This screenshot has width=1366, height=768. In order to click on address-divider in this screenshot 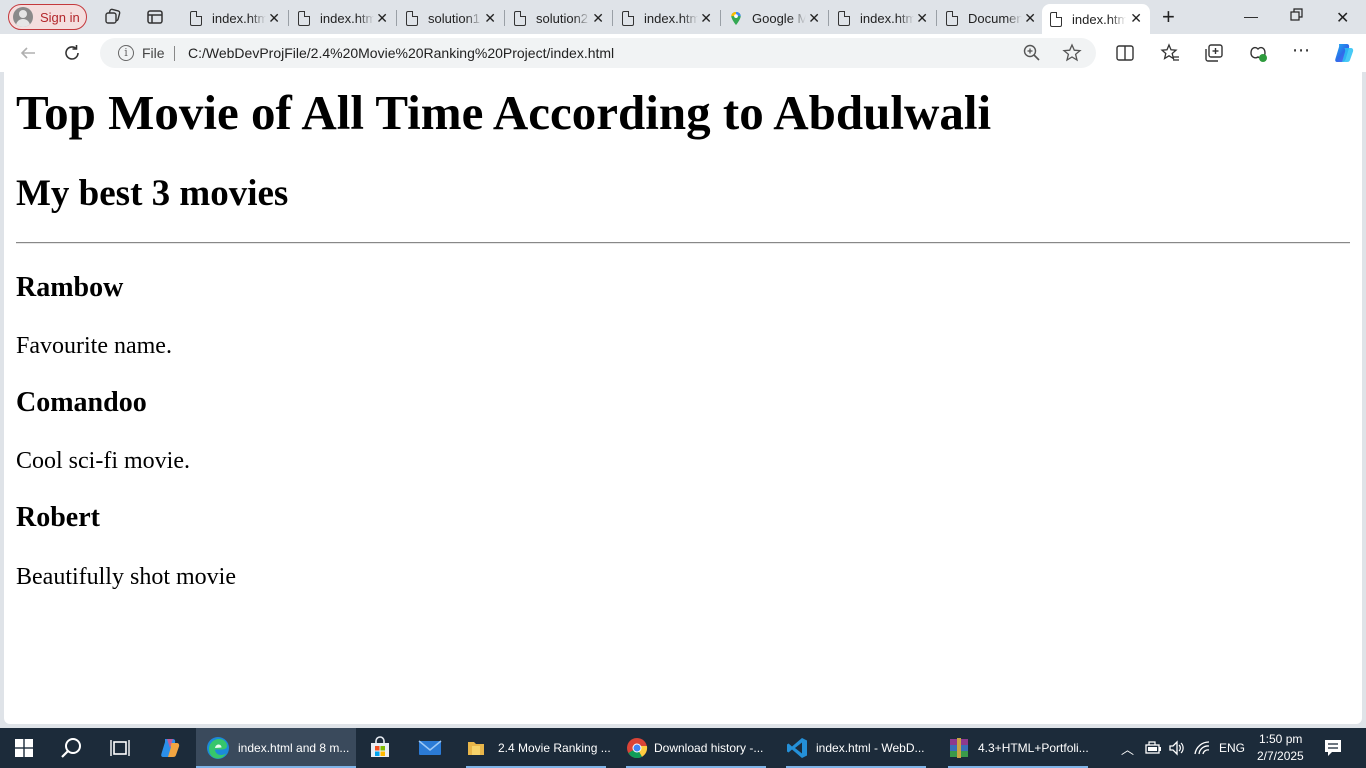, I will do `click(174, 53)`.